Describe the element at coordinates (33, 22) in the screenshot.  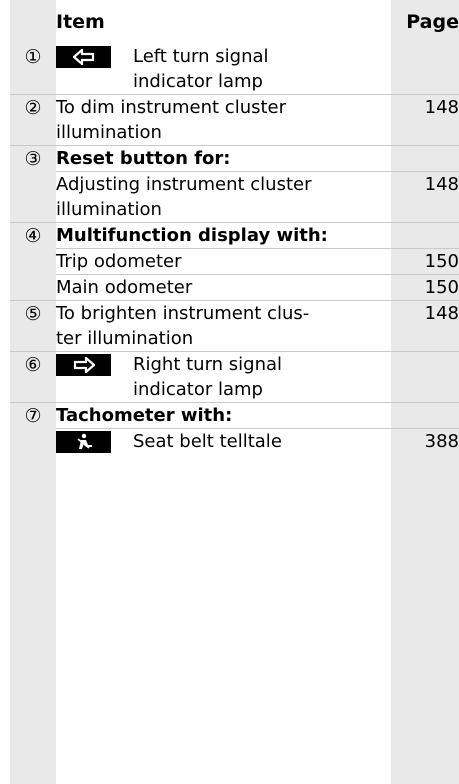
I see `header-num` at that location.